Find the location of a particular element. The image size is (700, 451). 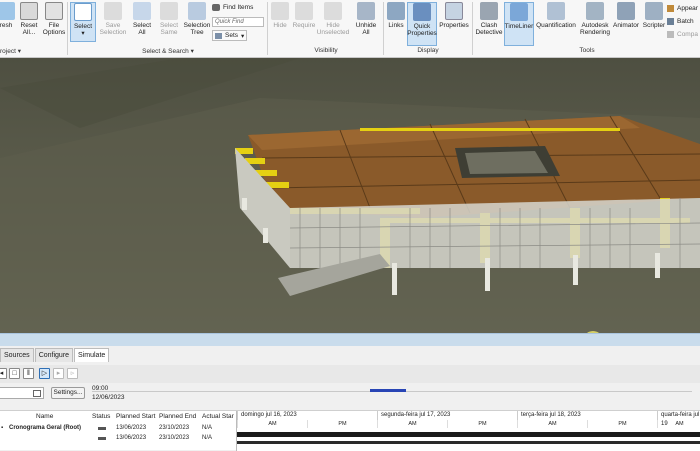

stop-icon: □ is located at coordinates (14, 373).